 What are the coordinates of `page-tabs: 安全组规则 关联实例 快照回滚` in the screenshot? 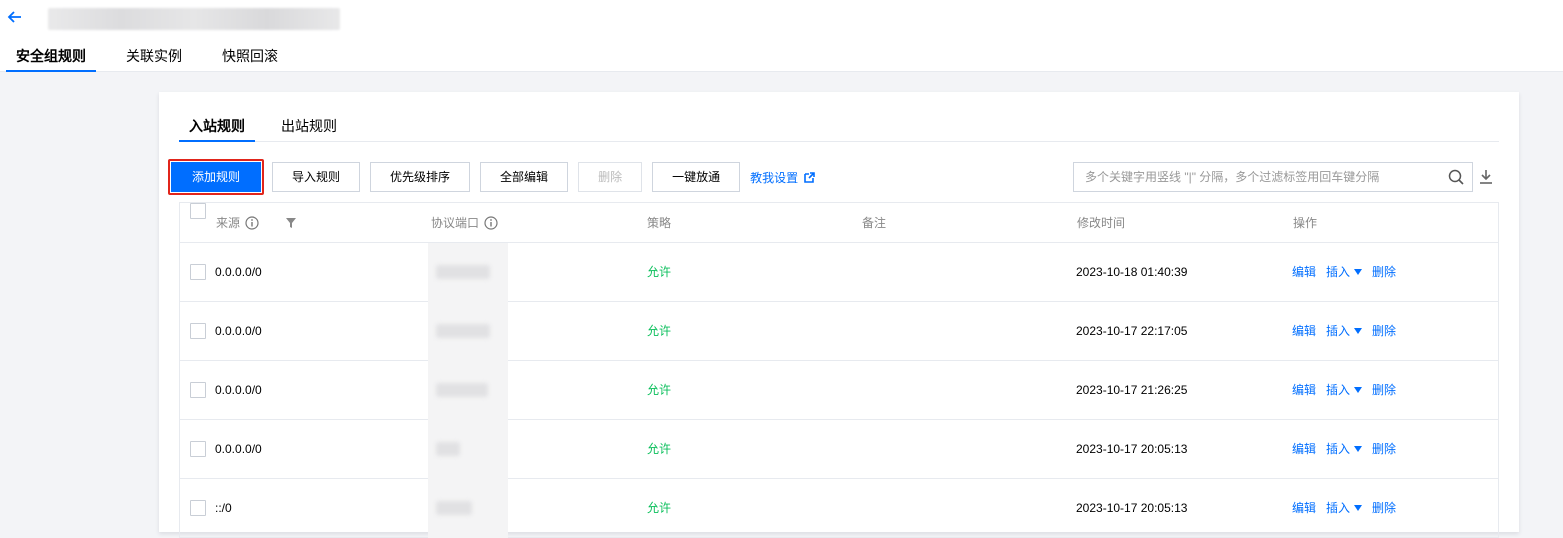 It's located at (157, 57).